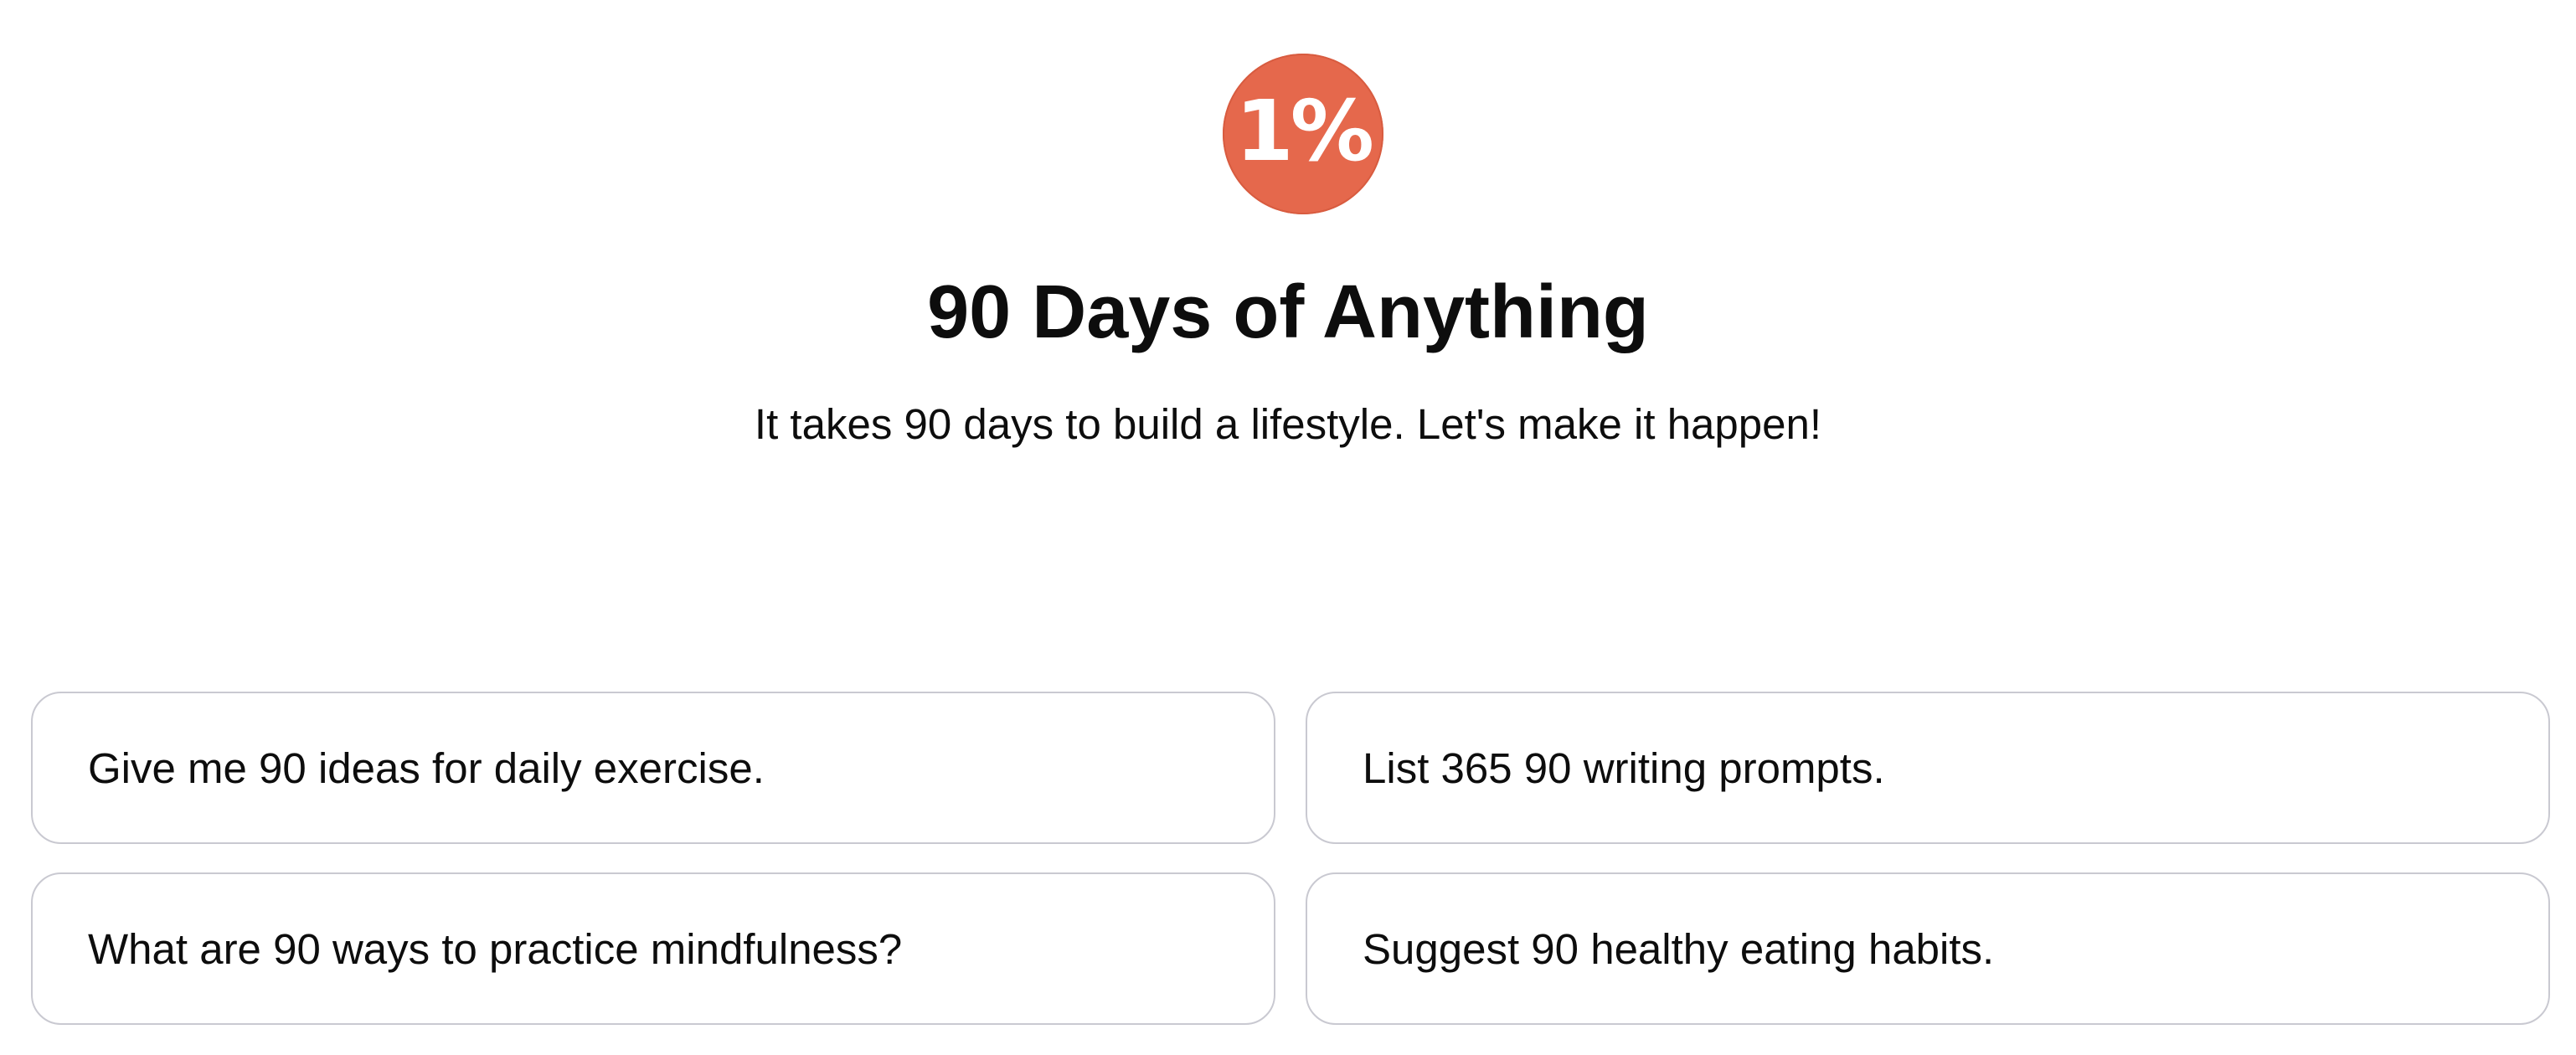  Describe the element at coordinates (1679, 948) in the screenshot. I see `starter-prompt-label: Suggest 90 healthy eating habits.` at that location.